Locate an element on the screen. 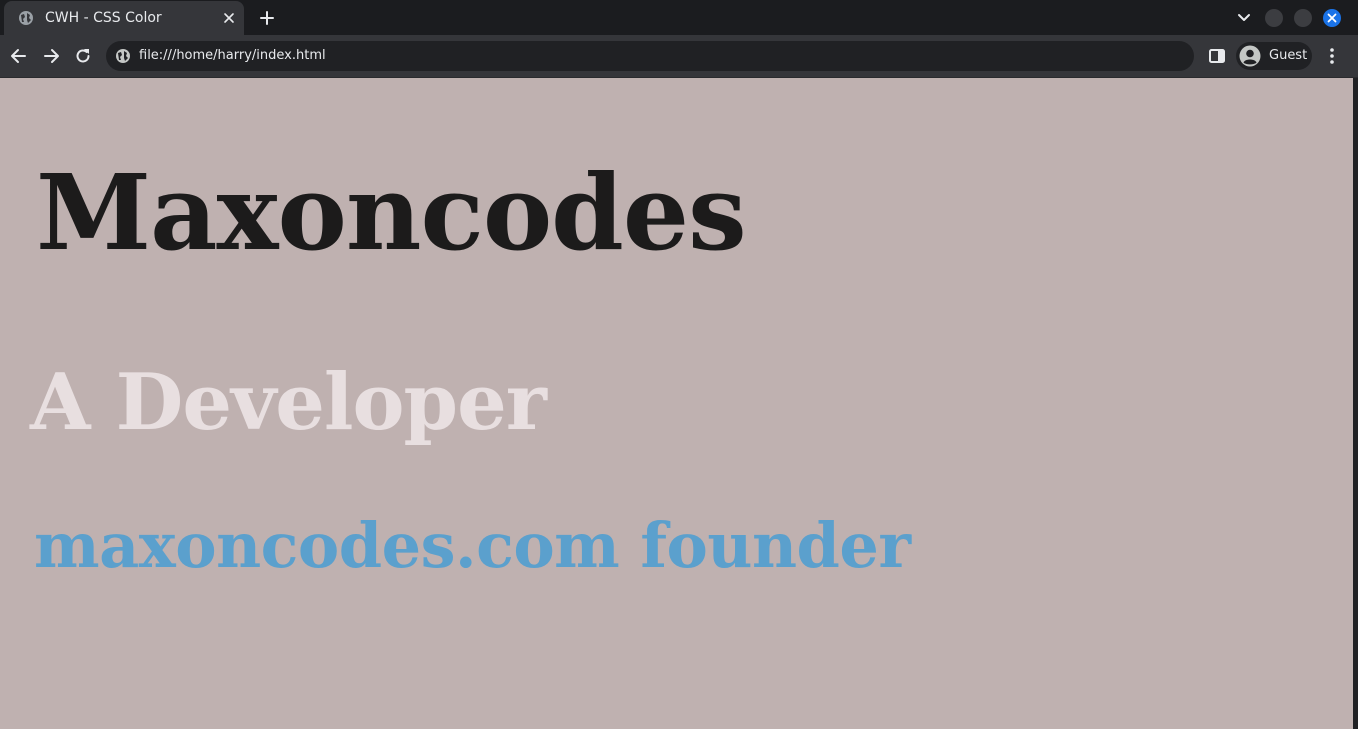 This screenshot has height=729, width=1358. kebab-menu-icon is located at coordinates (1332, 56).